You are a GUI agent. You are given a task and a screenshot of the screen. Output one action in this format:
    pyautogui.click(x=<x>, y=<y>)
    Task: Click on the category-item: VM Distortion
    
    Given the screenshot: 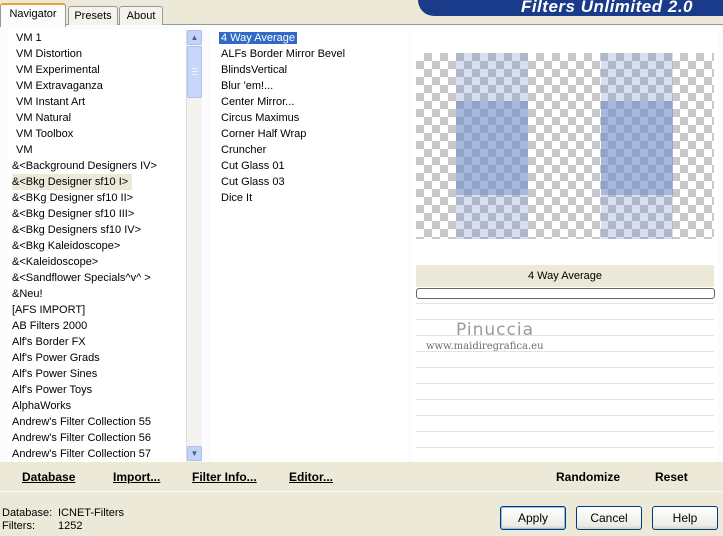 What is the action you would take?
    pyautogui.click(x=97, y=54)
    